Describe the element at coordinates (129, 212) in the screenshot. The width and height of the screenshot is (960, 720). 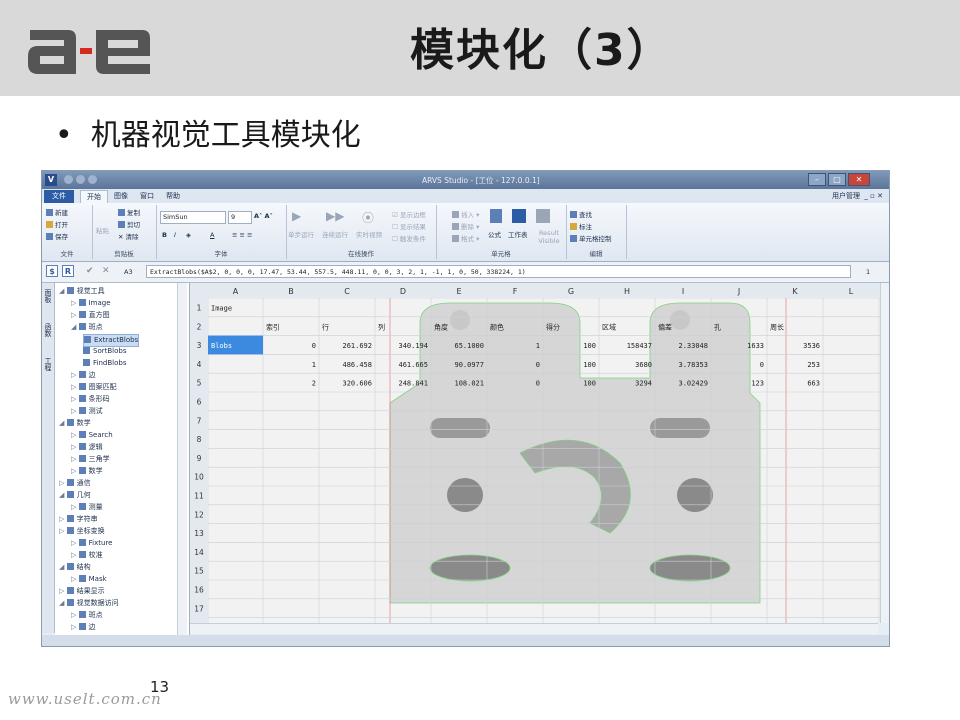
I see `copy-button: 复制` at that location.